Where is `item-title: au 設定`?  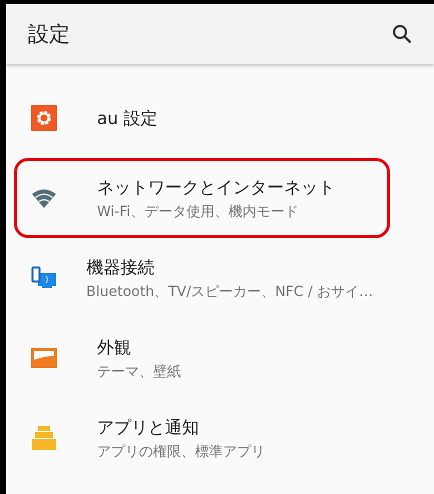 item-title: au 設定 is located at coordinates (127, 119).